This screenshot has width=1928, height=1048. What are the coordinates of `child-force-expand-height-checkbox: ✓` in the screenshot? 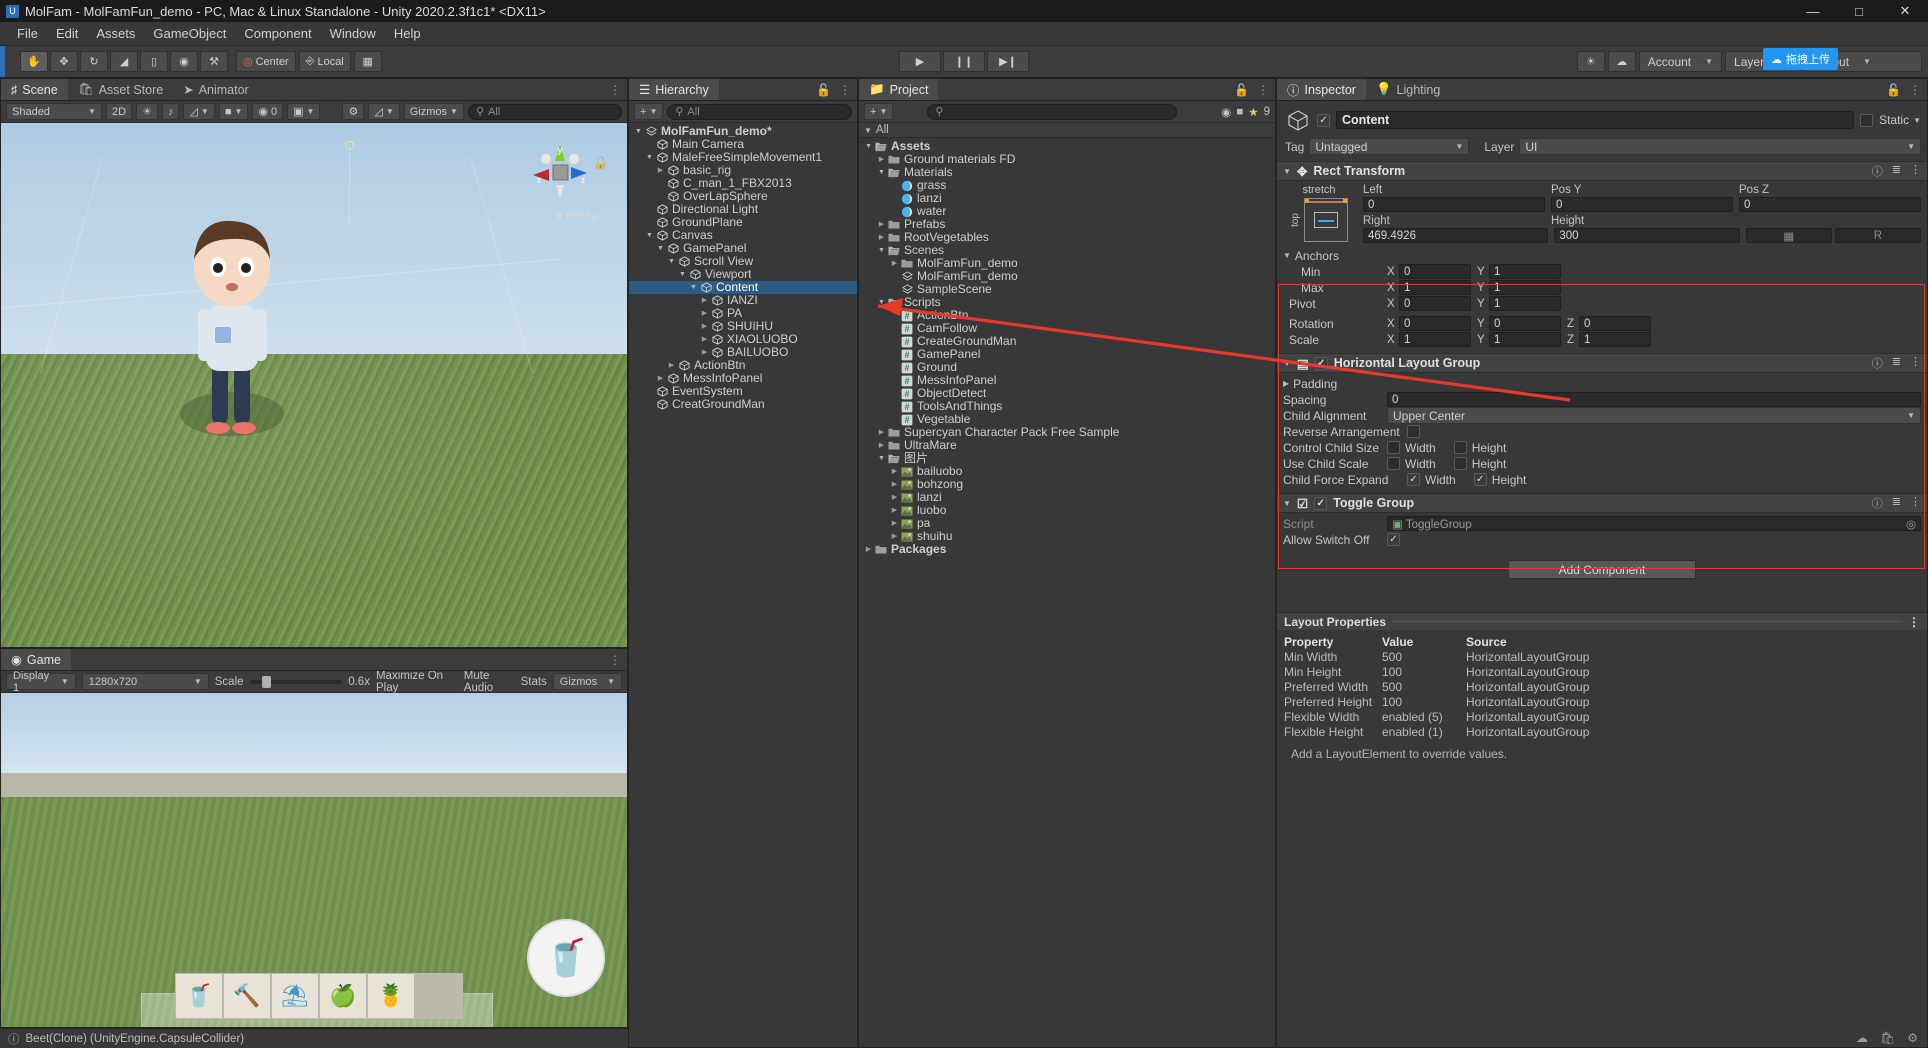 It's located at (1480, 479).